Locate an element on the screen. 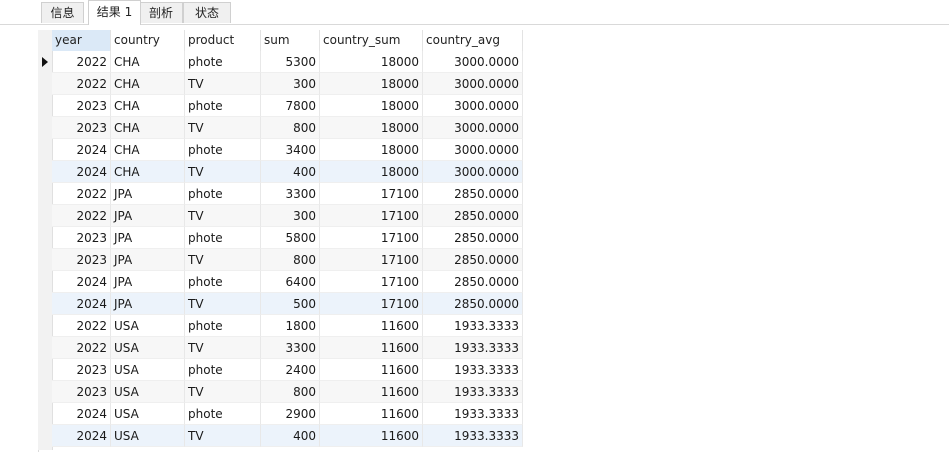 This screenshot has height=452, width=949. table-row: 2024 USA phote 2900 11600 1933.3333 is located at coordinates (287, 414).